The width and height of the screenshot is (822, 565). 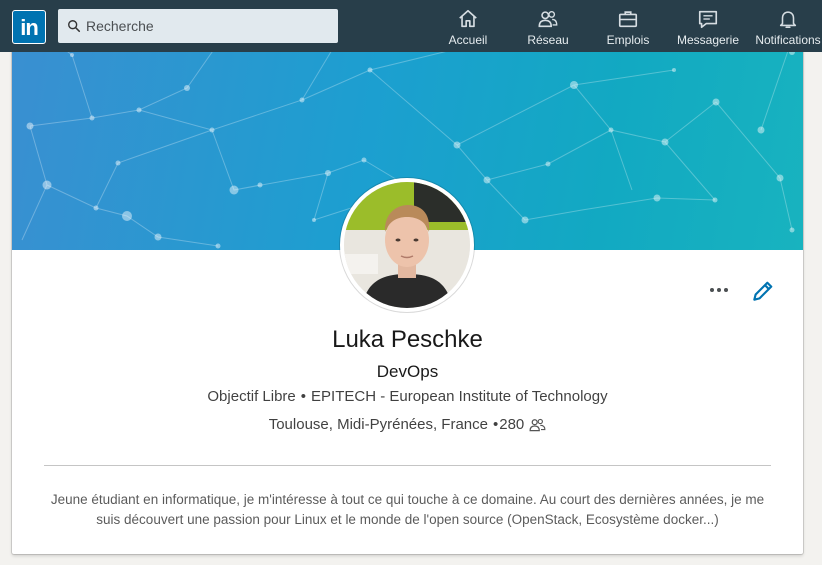 I want to click on nav-item-emplois: Emplois, so click(x=628, y=28).